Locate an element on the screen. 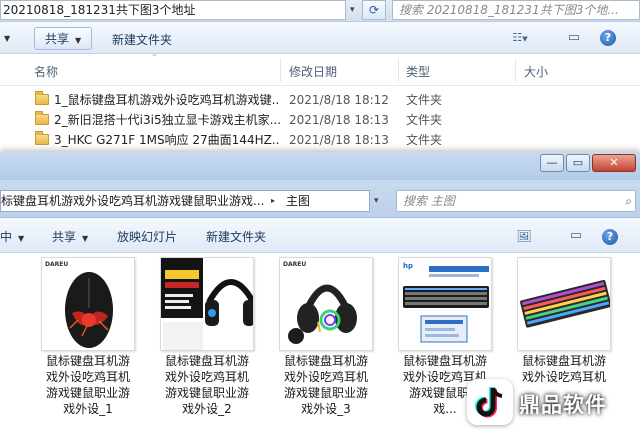  thumbnail-image: hp is located at coordinates (445, 304).